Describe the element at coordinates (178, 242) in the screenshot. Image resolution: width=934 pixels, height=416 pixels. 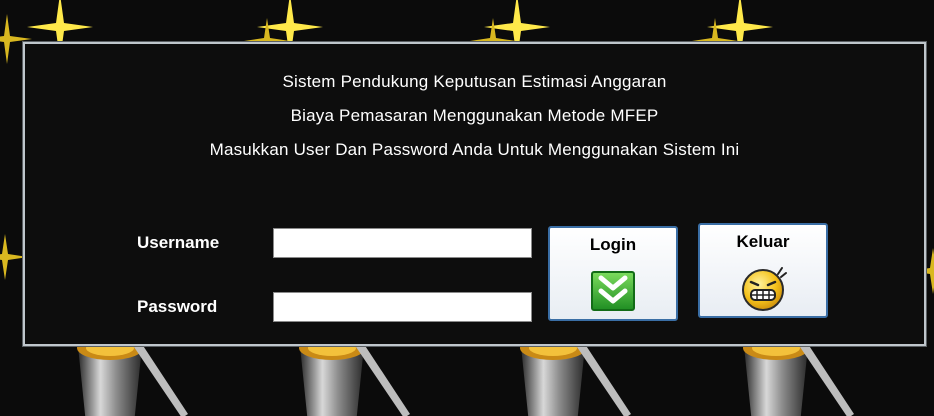
I see `username-label: Username` at that location.